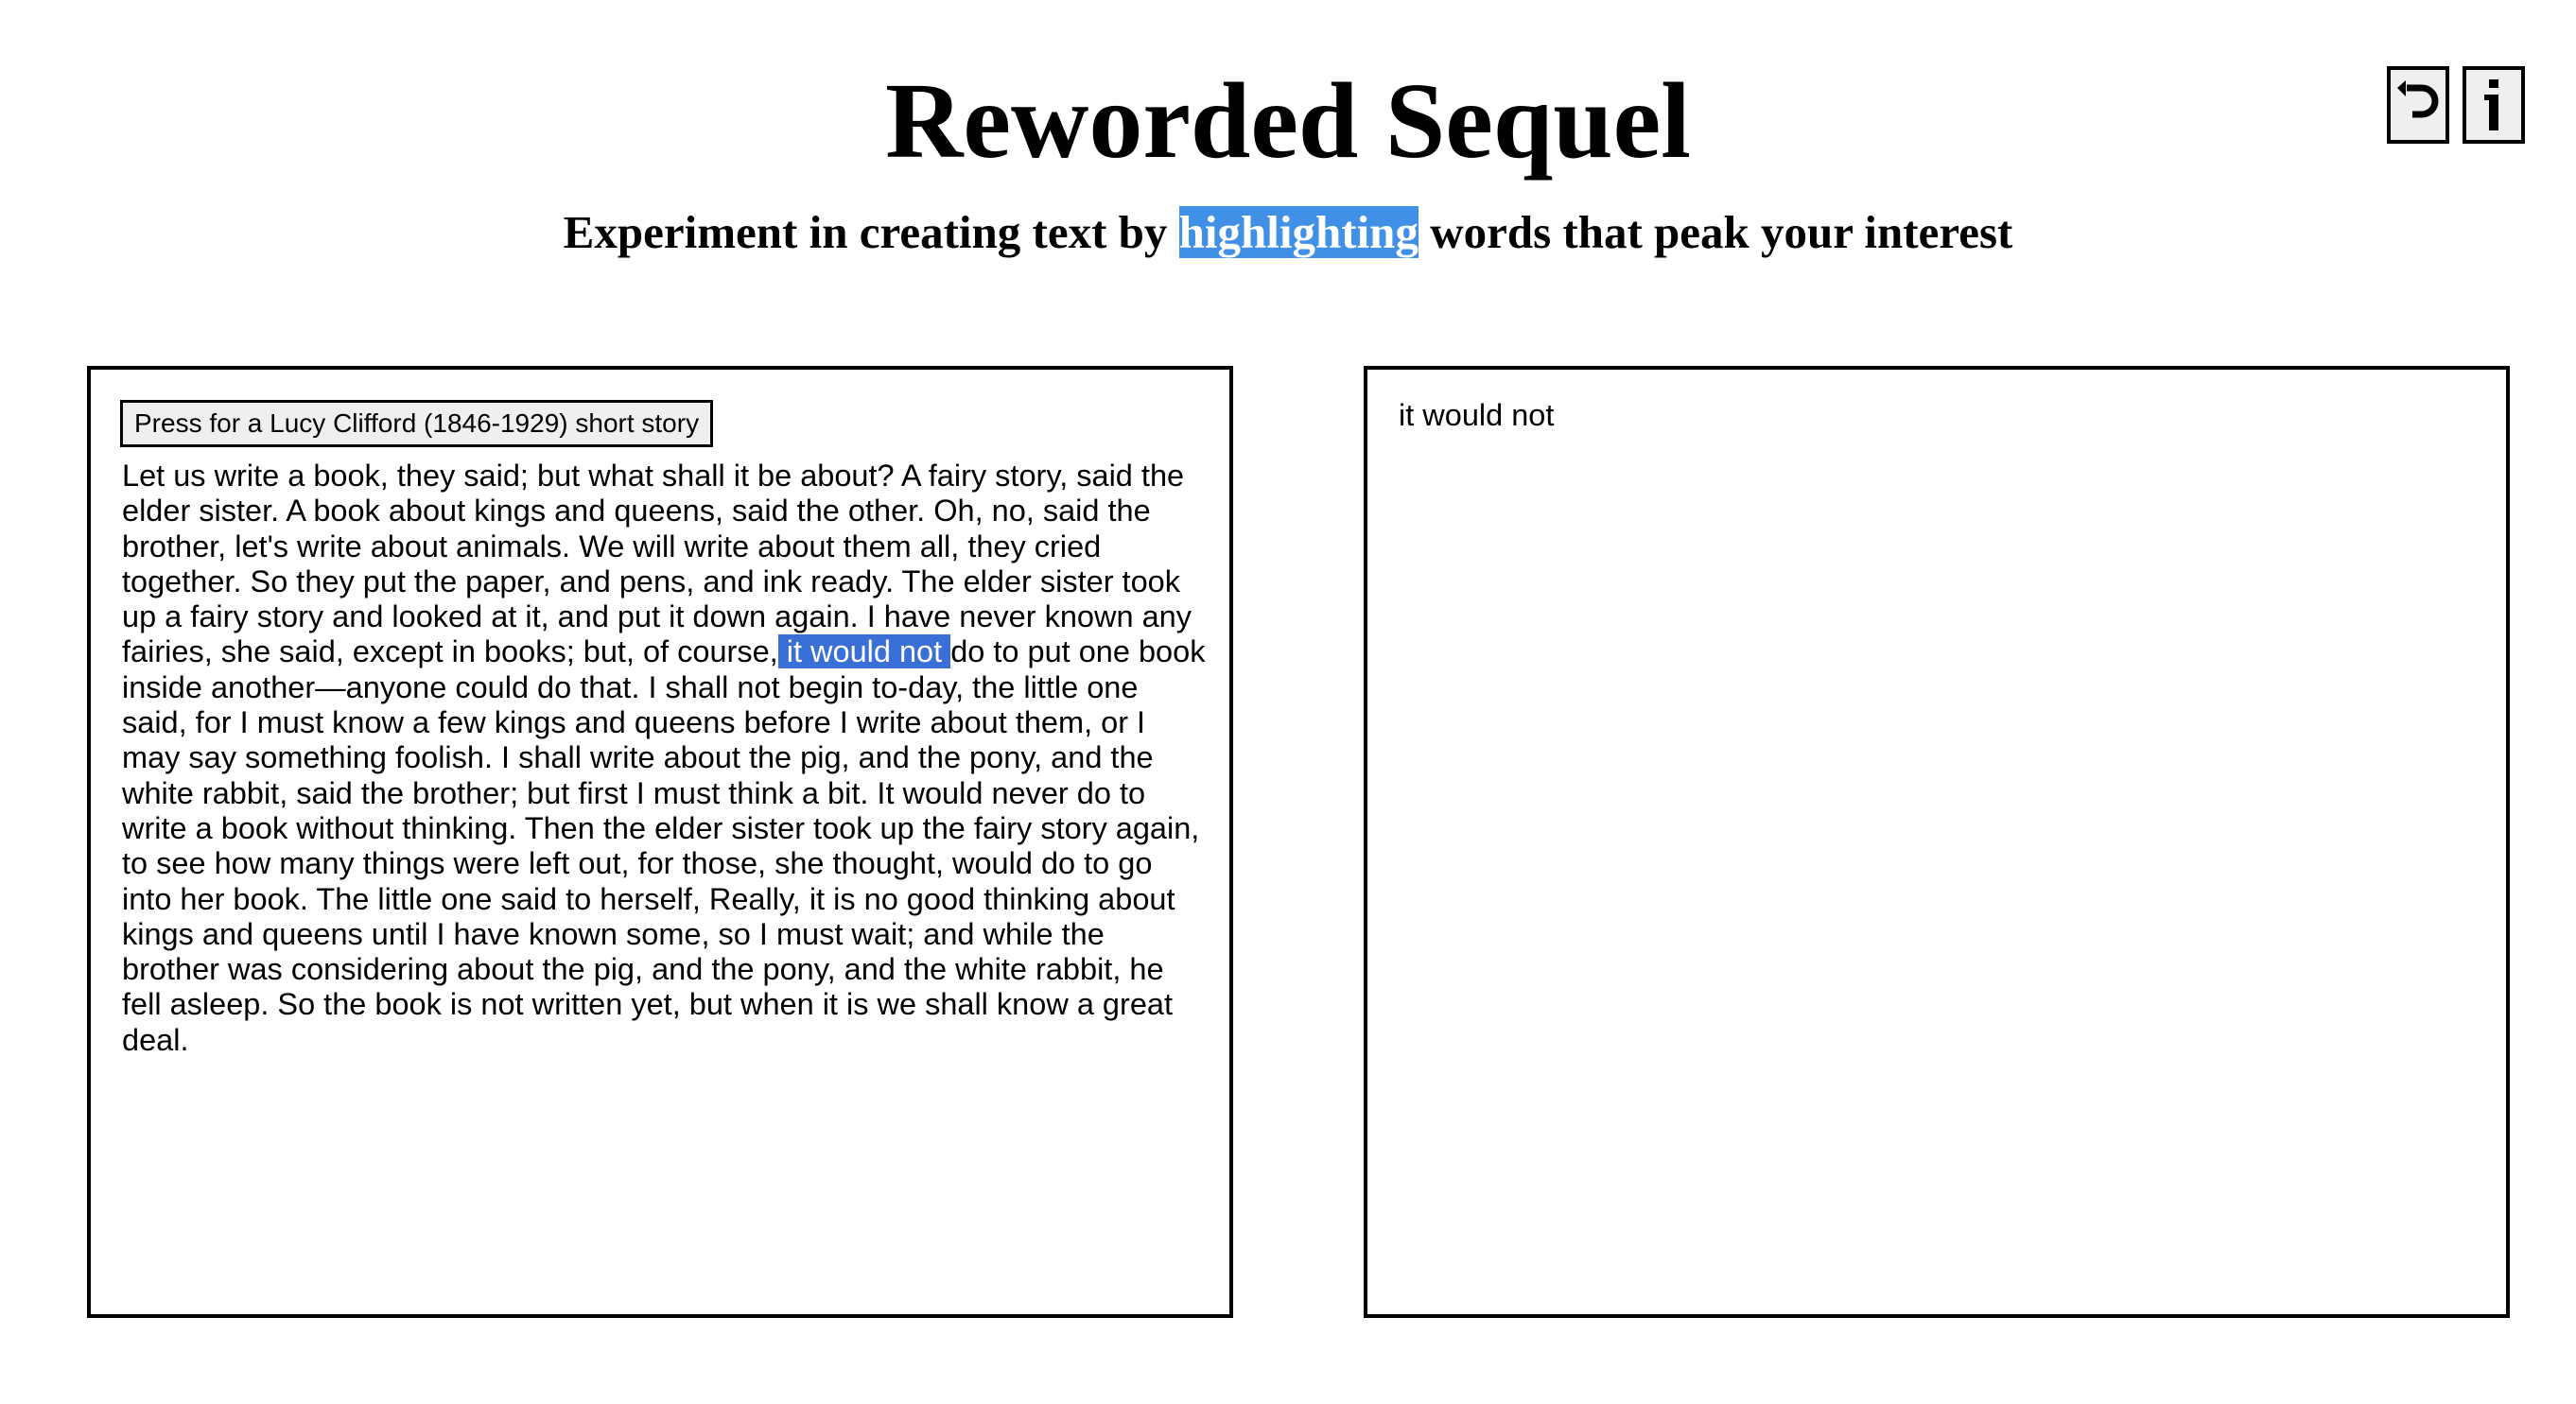 Image resolution: width=2576 pixels, height=1404 pixels. Describe the element at coordinates (2418, 99) in the screenshot. I see `undo-icon` at that location.